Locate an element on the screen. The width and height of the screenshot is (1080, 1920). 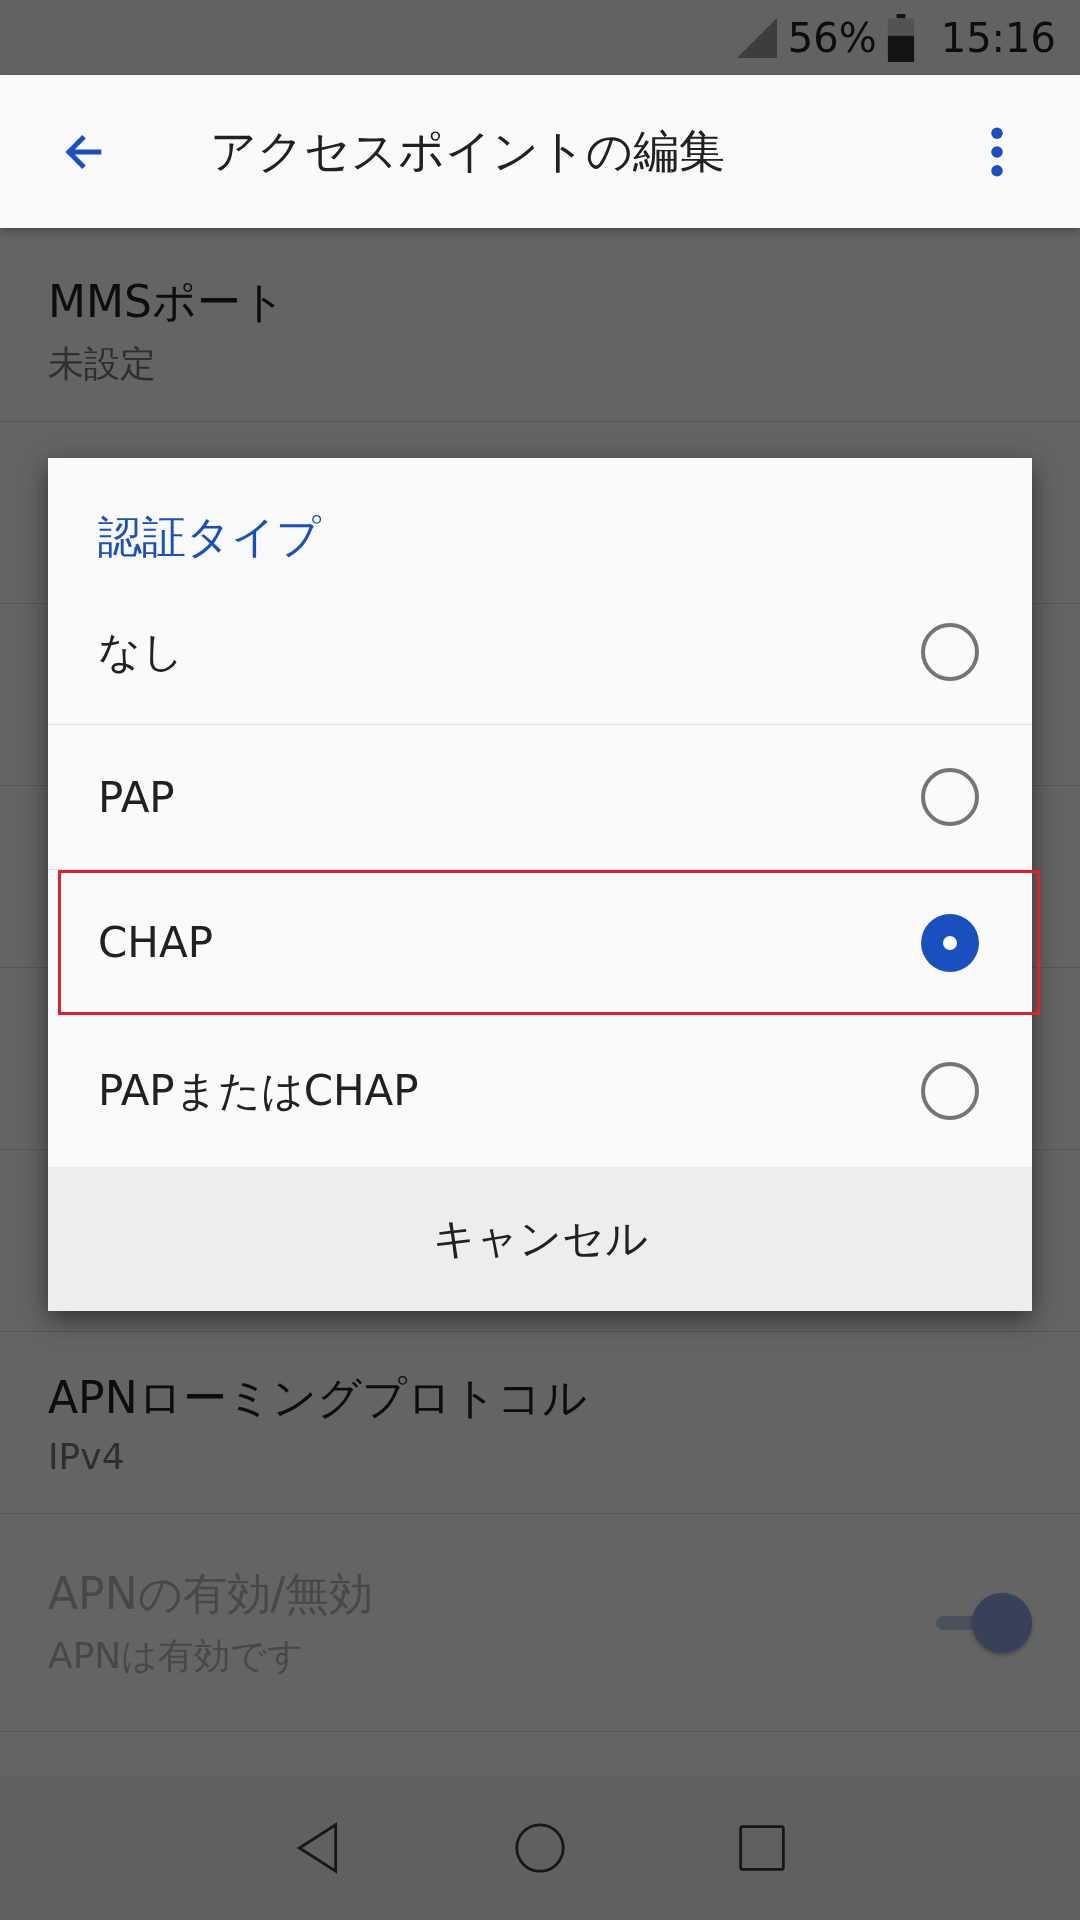
dialog-title: 認証タイプ is located at coordinates (209, 537).